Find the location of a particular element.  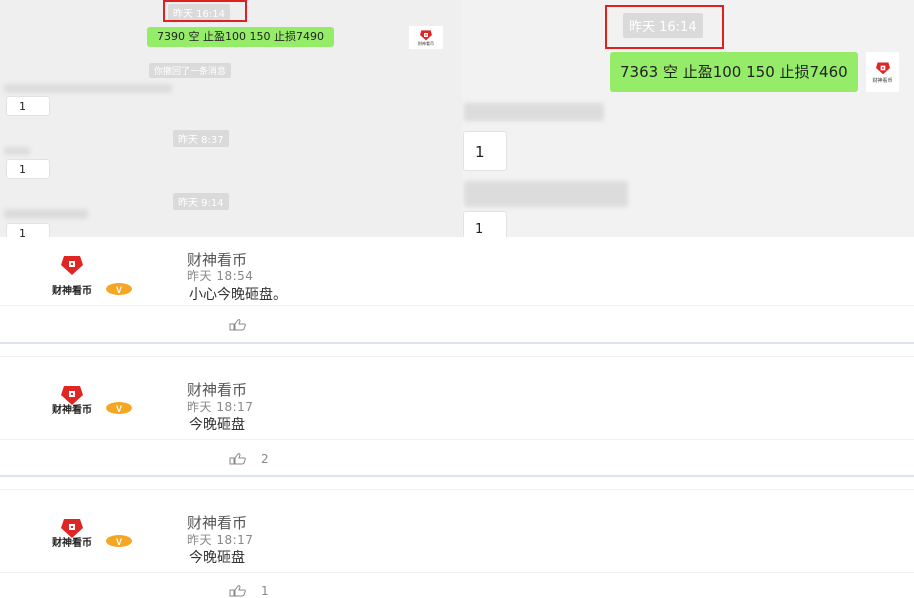

like-button: 2 is located at coordinates (249, 459).